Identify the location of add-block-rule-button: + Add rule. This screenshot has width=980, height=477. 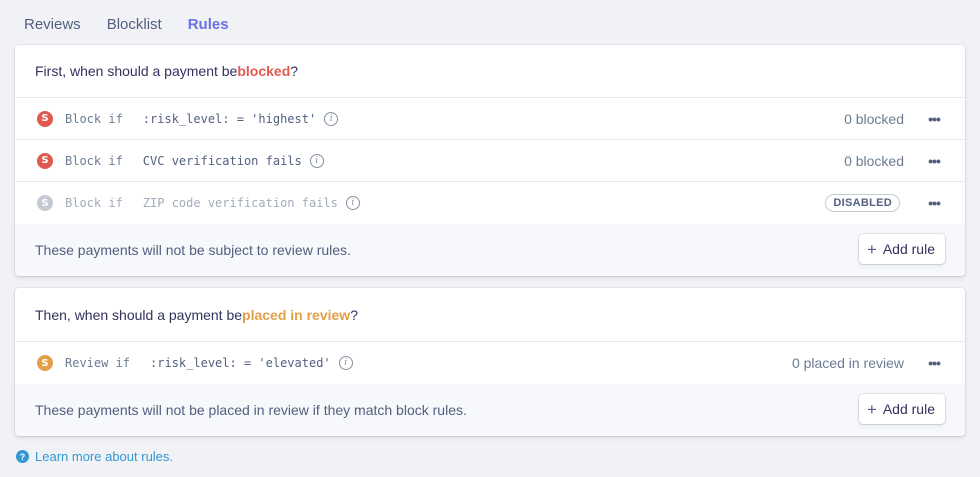
(901, 249).